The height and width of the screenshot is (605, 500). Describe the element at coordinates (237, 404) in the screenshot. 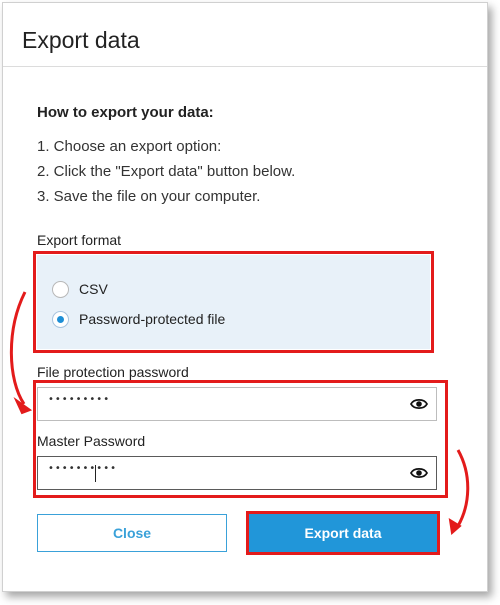

I see `file-protection-password-field: •••••••••` at that location.